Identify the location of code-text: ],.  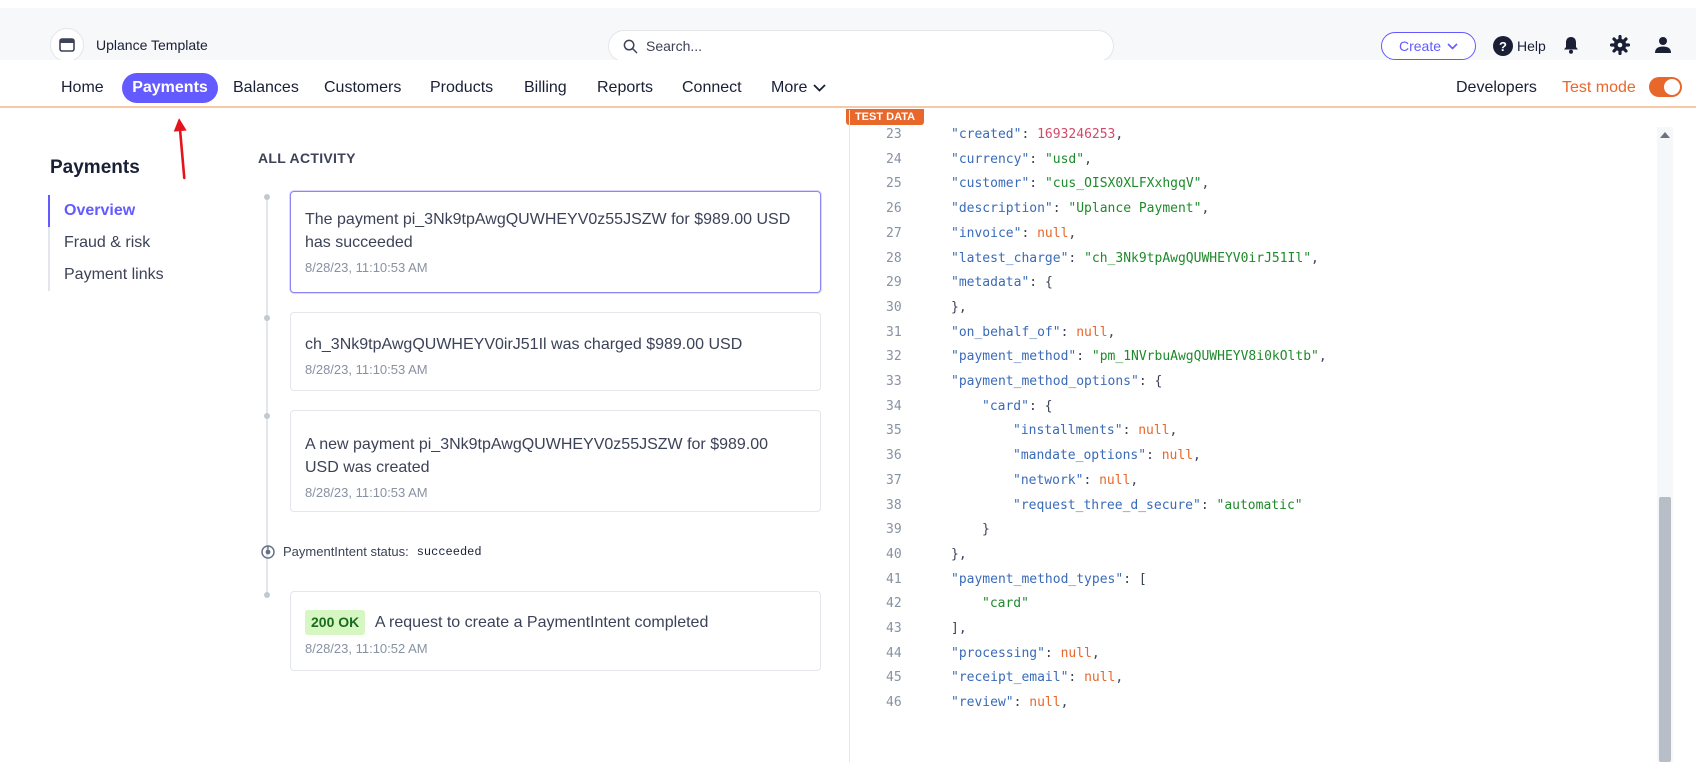
(959, 628).